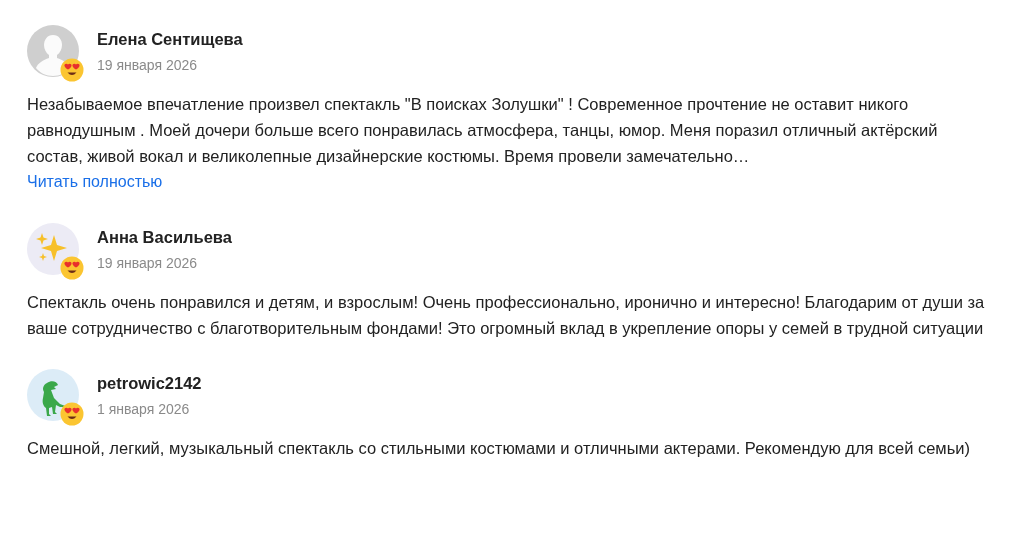  I want to click on review-date: 1 января 2026, so click(144, 409).